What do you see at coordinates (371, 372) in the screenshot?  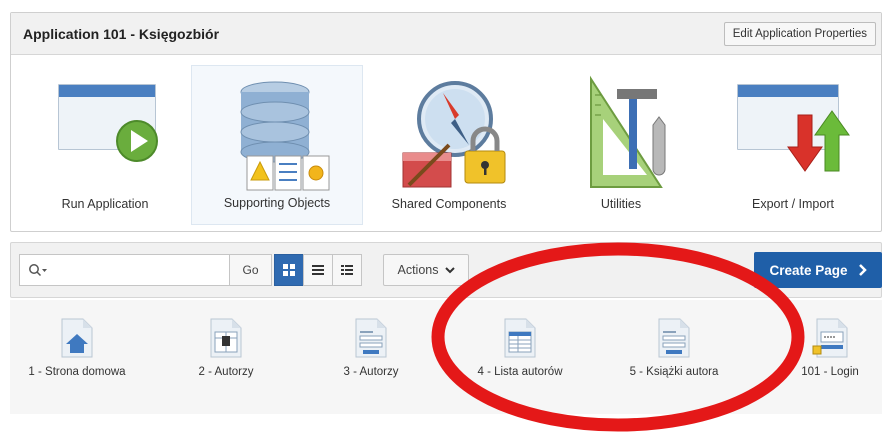 I see `page-label: 3 - Autorzy` at bounding box center [371, 372].